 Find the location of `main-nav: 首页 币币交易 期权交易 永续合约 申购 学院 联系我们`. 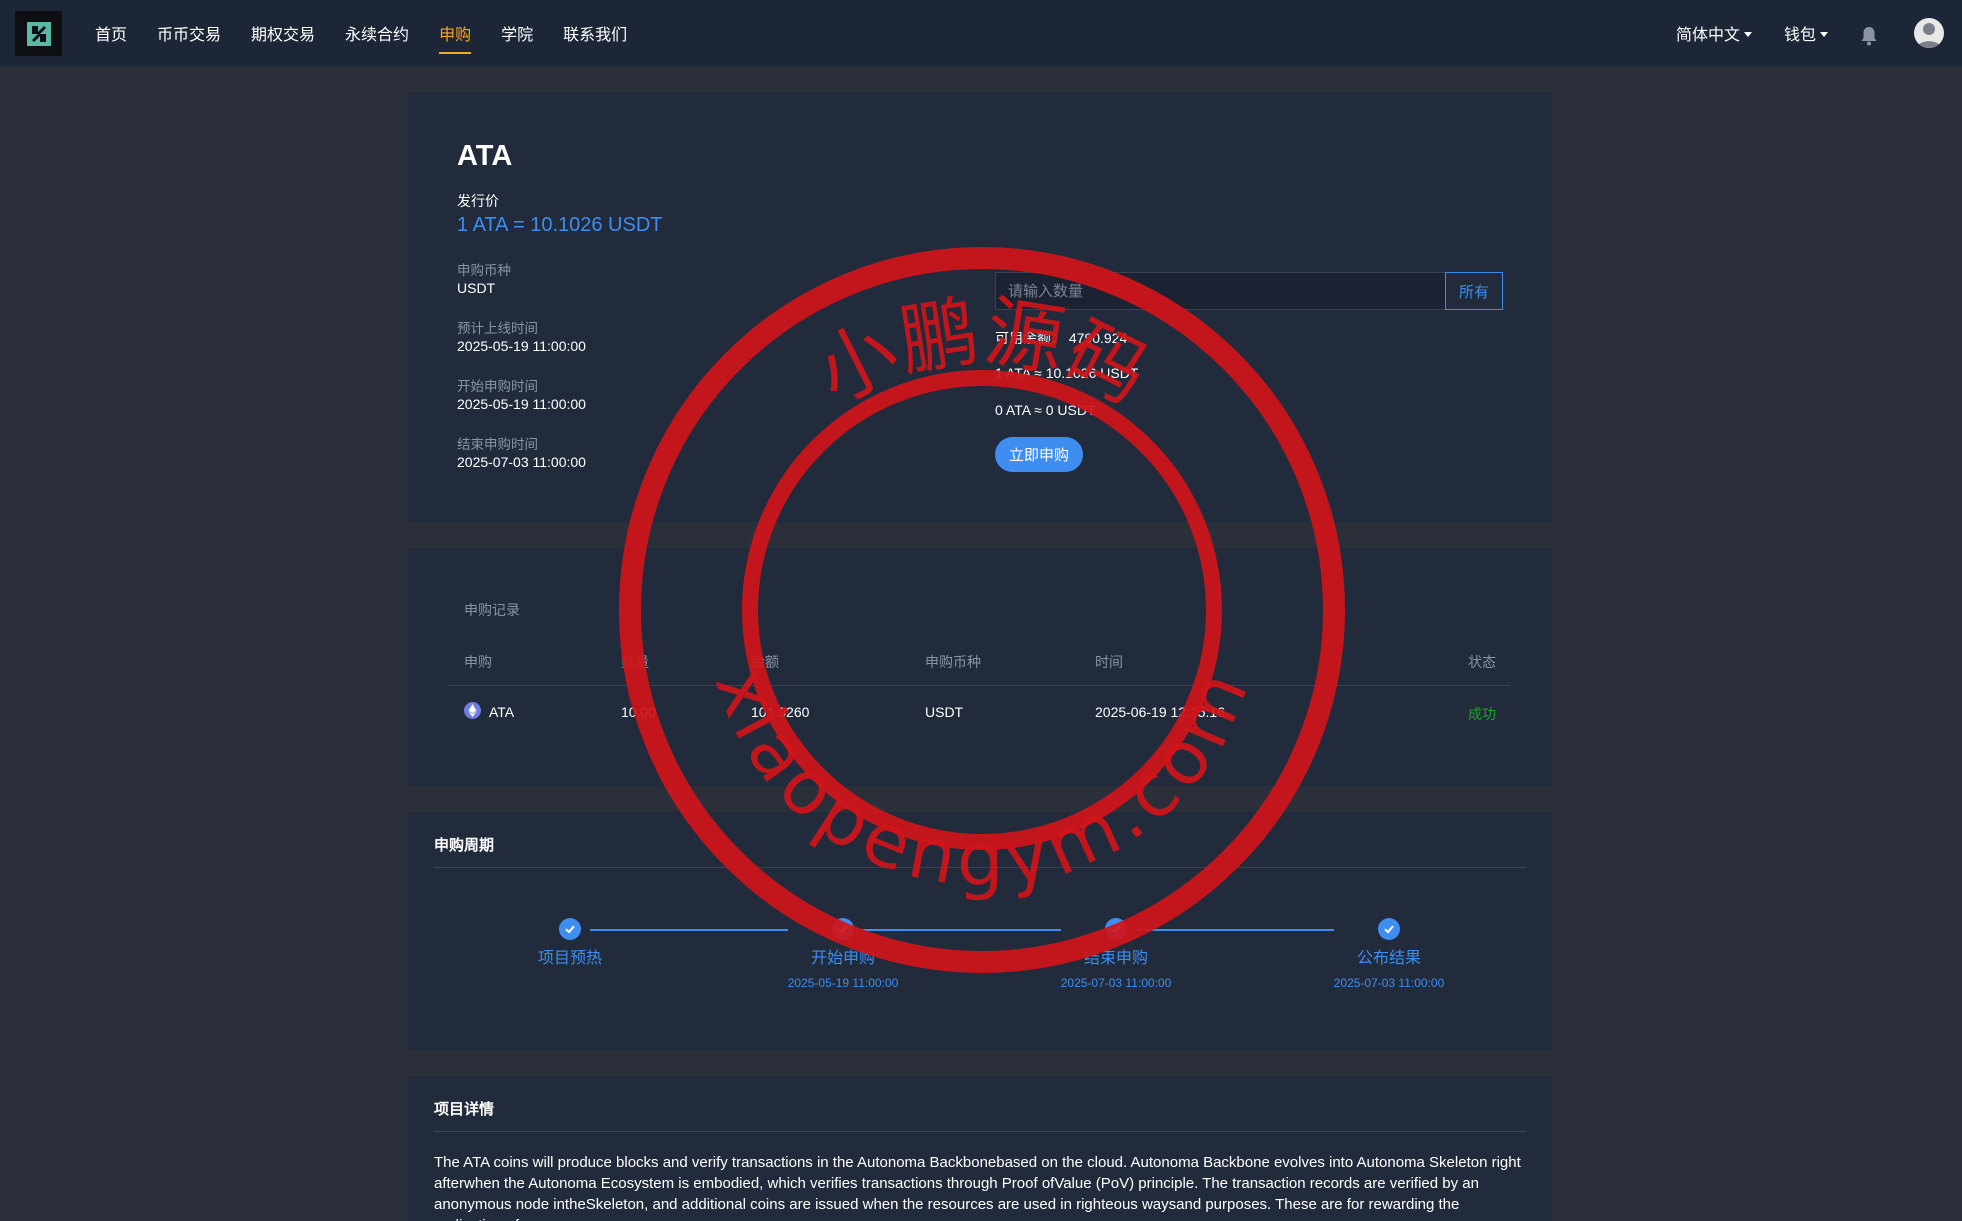

main-nav: 首页 币币交易 期权交易 永续合约 申购 学院 联系我们 is located at coordinates (361, 33).